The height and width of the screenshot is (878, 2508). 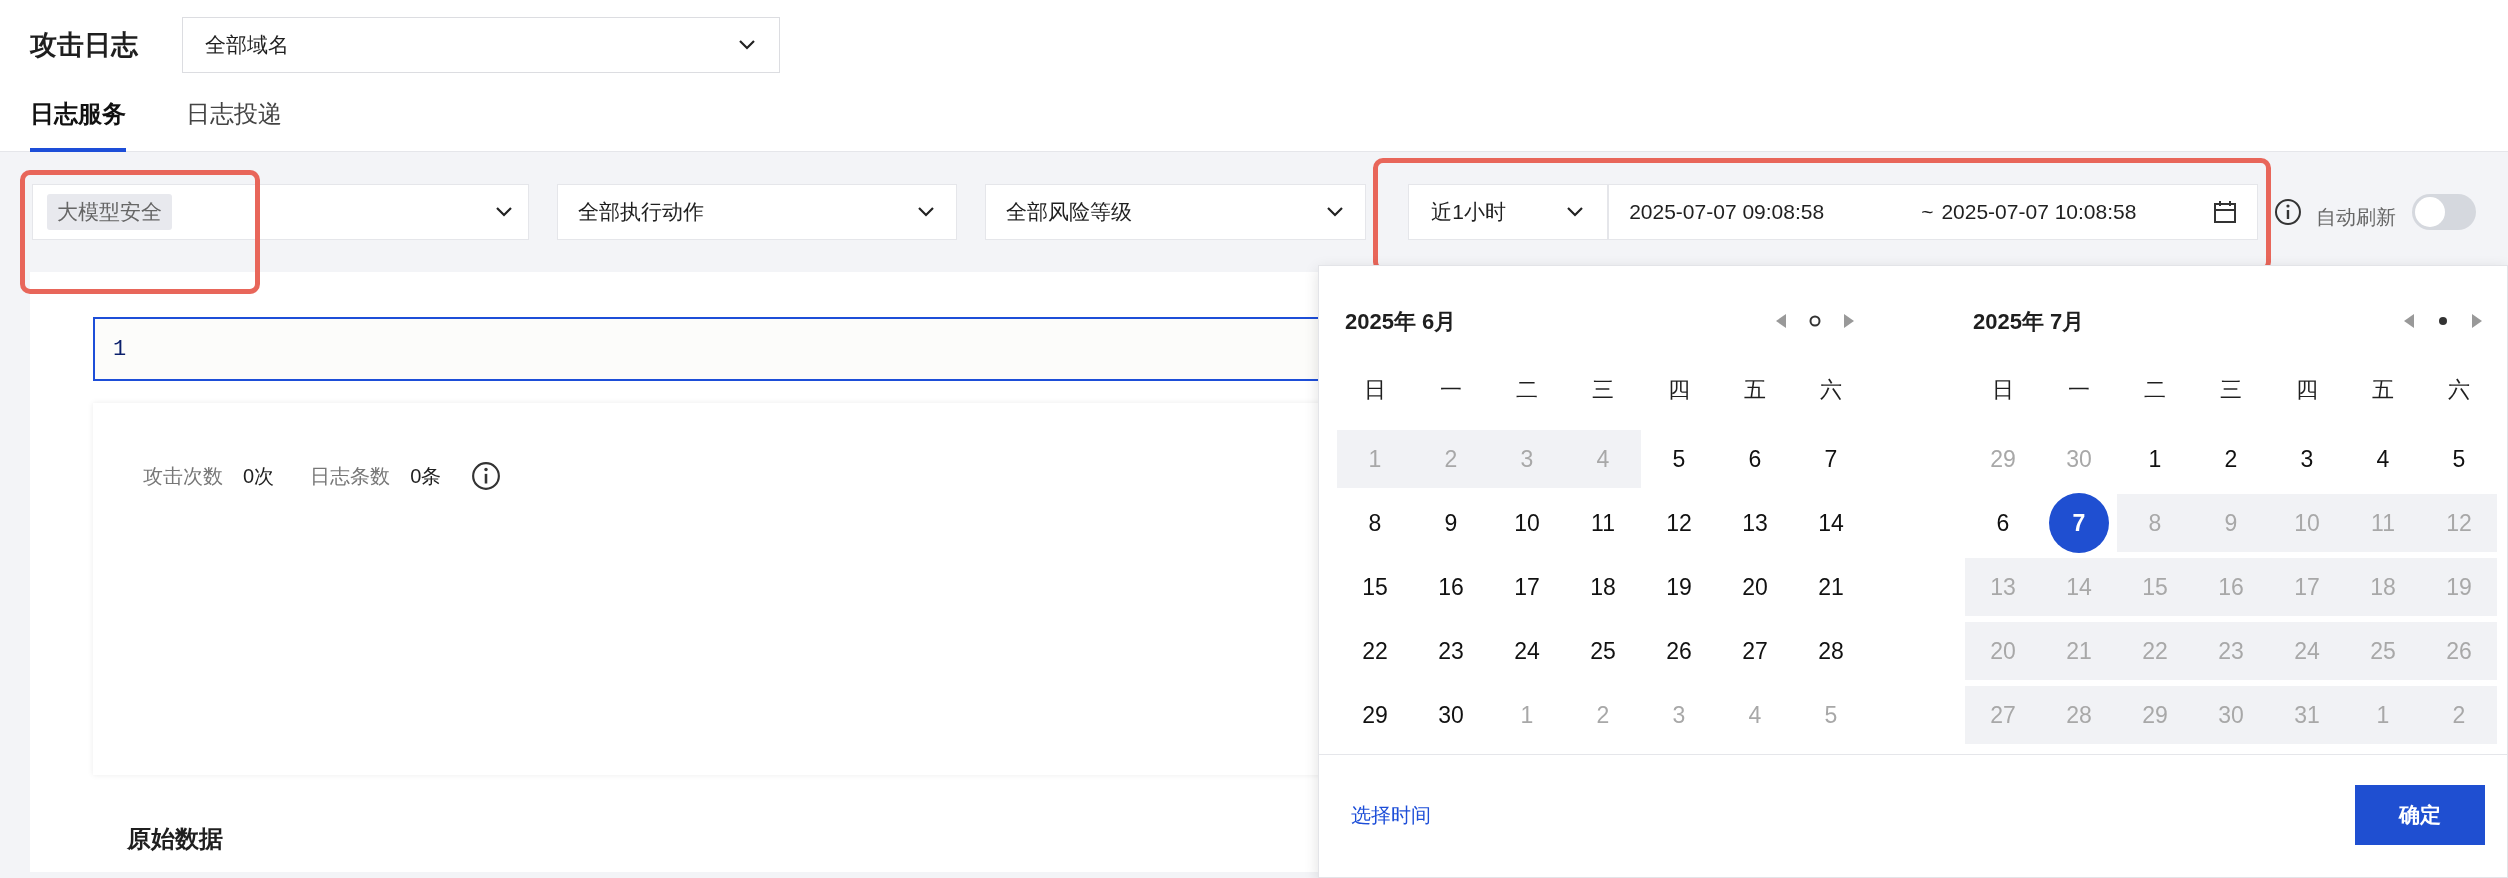 I want to click on date-range-field: 2025-07-07 09:08:58 ~ 2025-07-07 10:08:58, so click(x=1933, y=212).